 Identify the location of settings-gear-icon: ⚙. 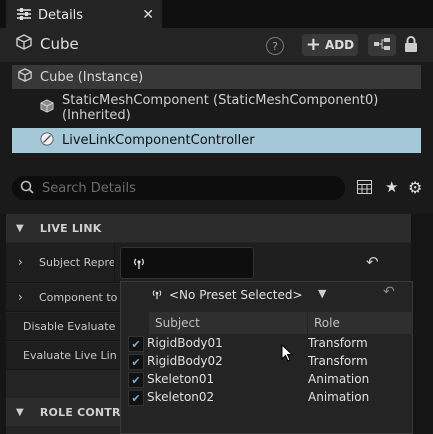
(417, 187).